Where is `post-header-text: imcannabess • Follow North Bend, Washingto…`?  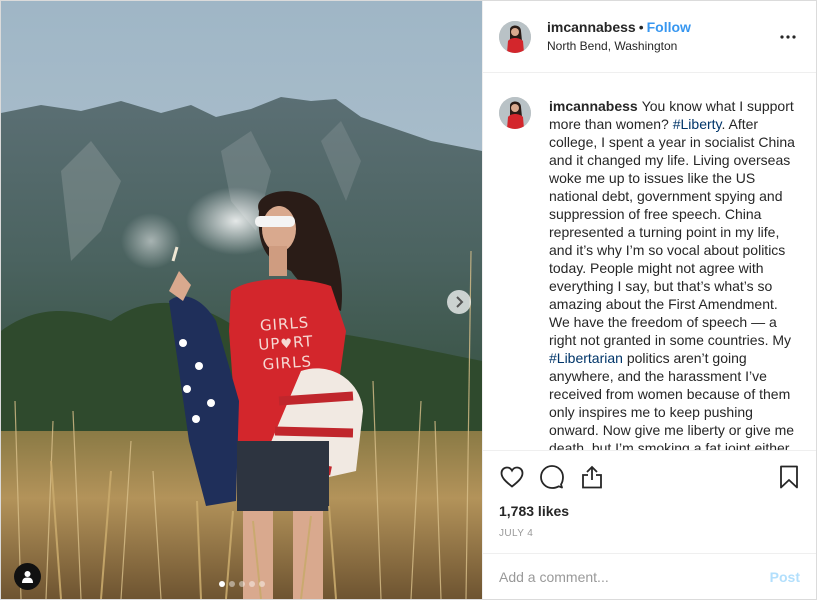 post-header-text: imcannabess • Follow North Bend, Washingto… is located at coordinates (661, 36).